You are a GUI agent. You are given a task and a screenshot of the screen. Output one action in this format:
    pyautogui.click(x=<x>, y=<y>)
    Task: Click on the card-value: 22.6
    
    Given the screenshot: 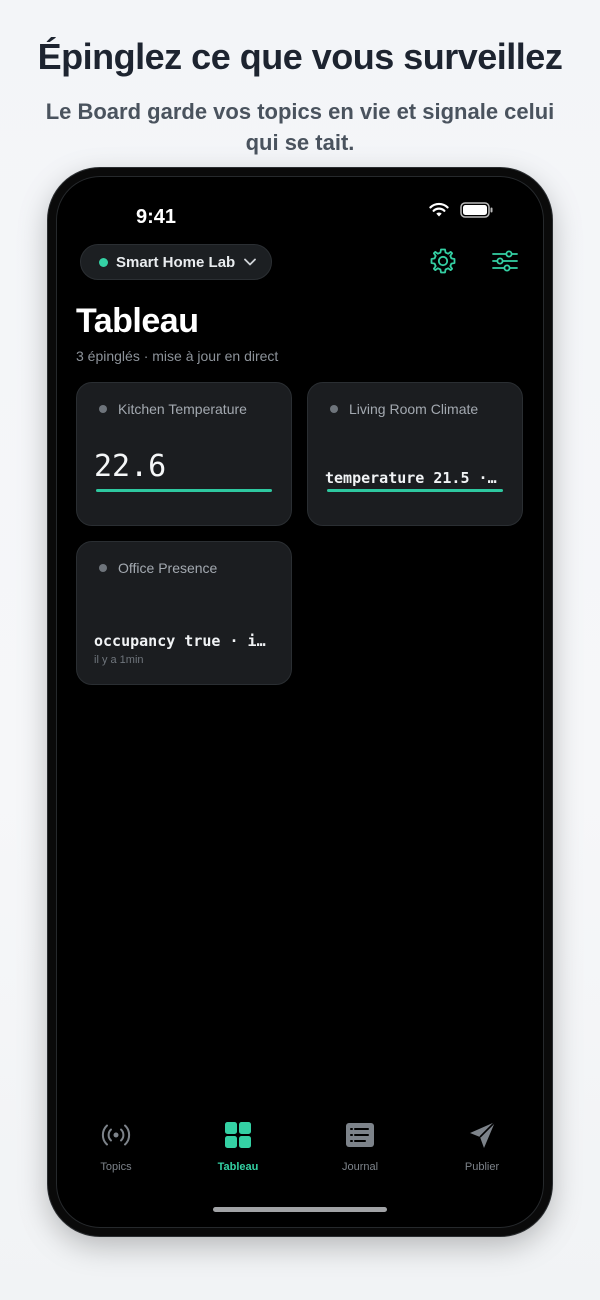 What is the action you would take?
    pyautogui.click(x=130, y=466)
    